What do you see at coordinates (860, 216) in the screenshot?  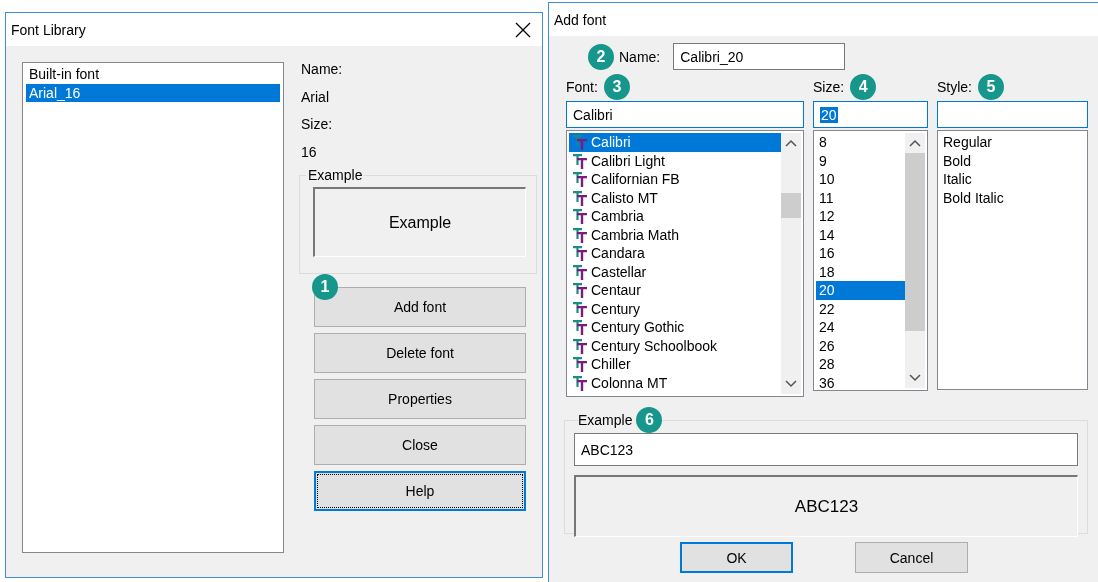 I see `list-item: 12` at bounding box center [860, 216].